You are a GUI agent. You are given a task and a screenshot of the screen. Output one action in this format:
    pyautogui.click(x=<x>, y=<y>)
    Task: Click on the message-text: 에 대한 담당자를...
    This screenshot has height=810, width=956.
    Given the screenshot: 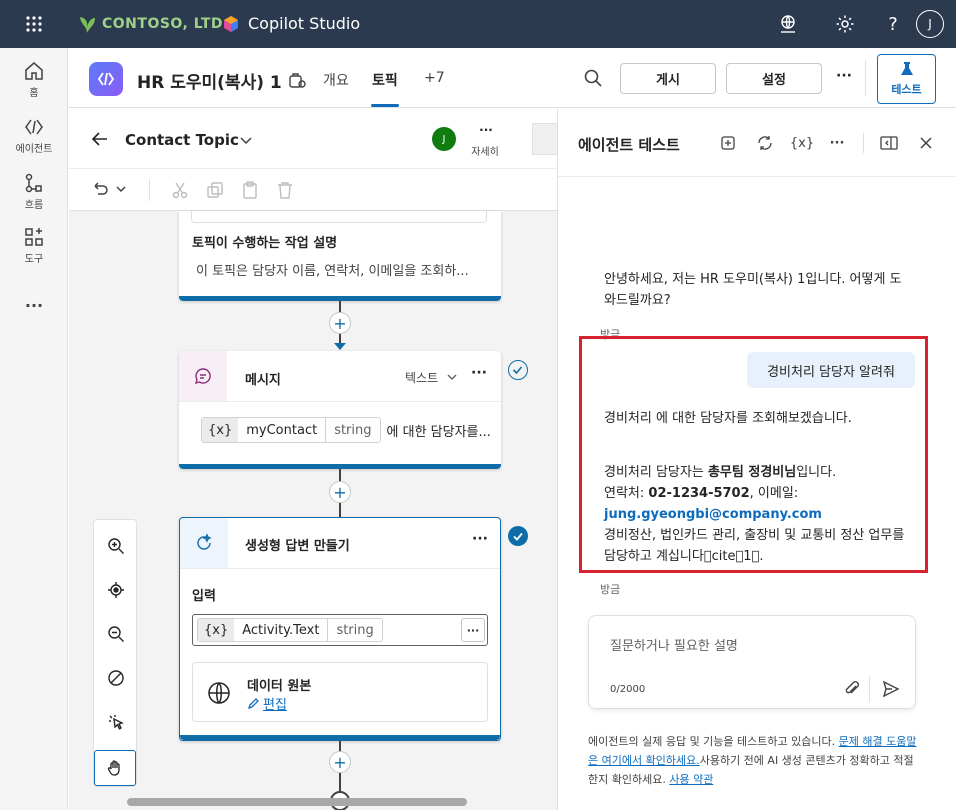 What is the action you would take?
    pyautogui.click(x=438, y=432)
    